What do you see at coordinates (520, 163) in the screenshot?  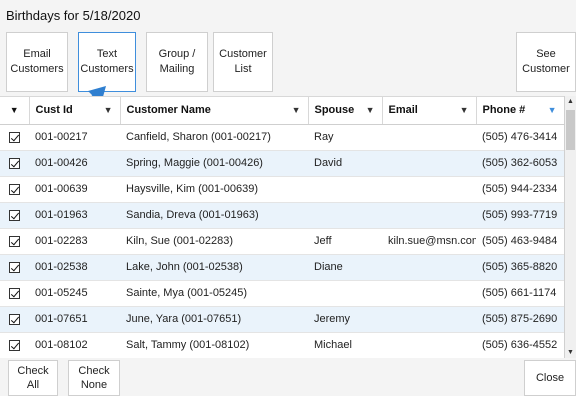 I see `phone-cell: (505) 362-6053` at bounding box center [520, 163].